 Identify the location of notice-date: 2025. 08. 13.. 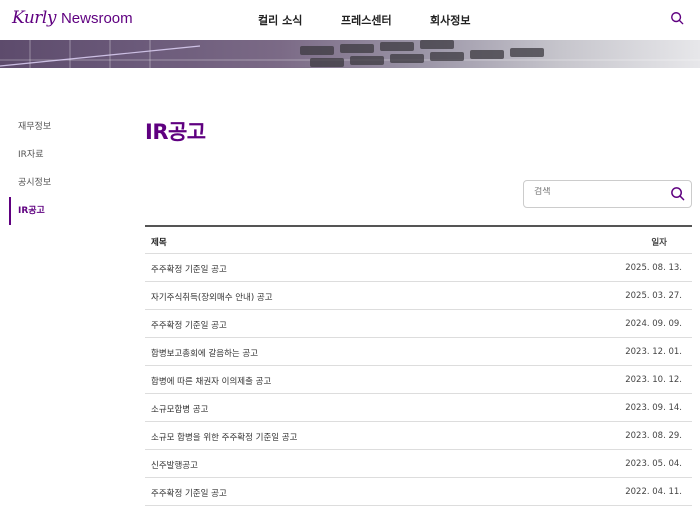
(653, 268).